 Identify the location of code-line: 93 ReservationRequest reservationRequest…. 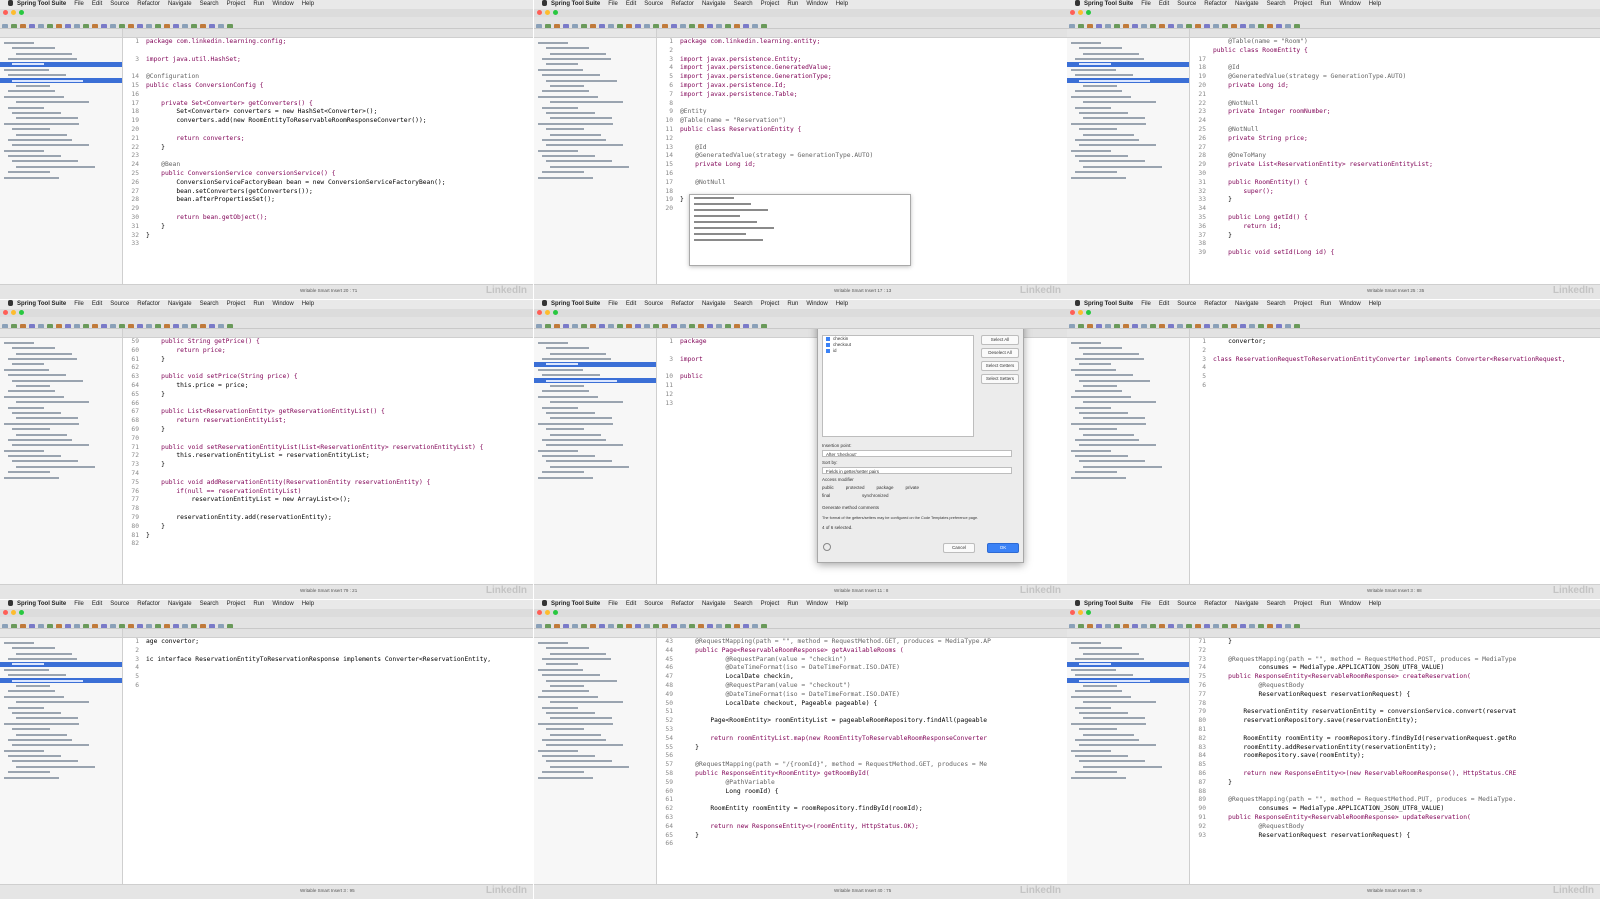
(1395, 836).